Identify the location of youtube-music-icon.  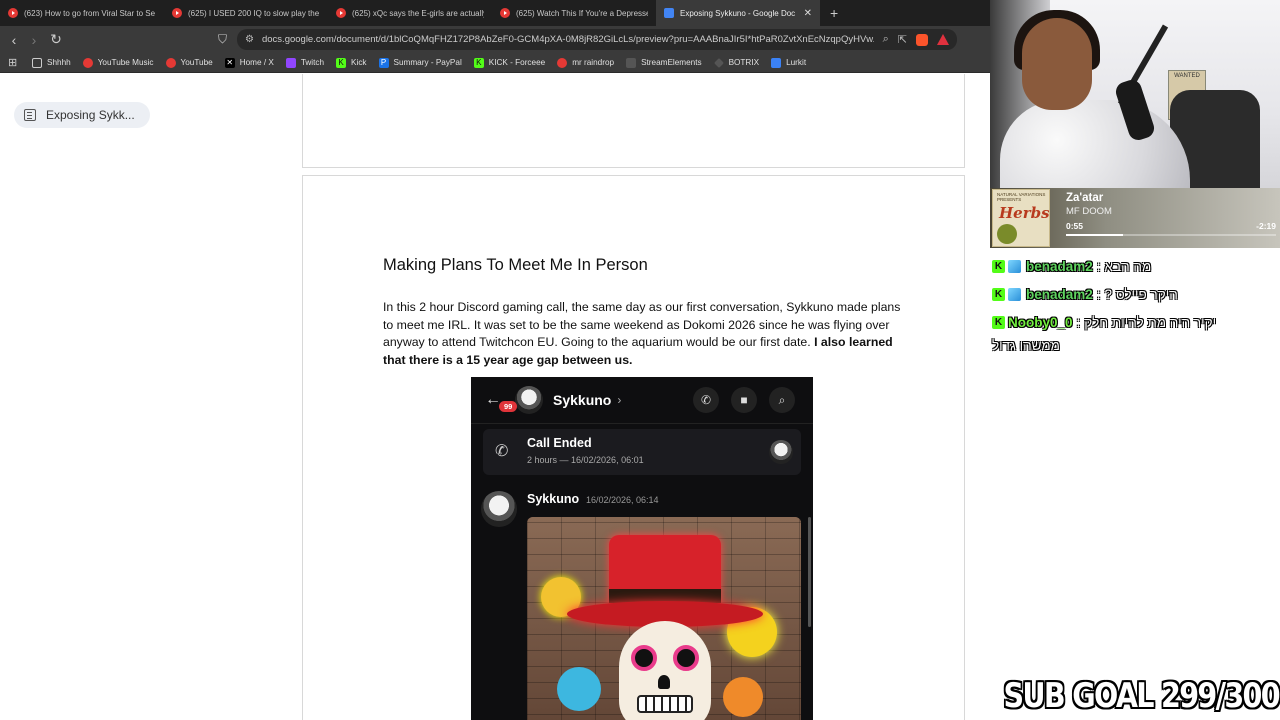
(87, 62).